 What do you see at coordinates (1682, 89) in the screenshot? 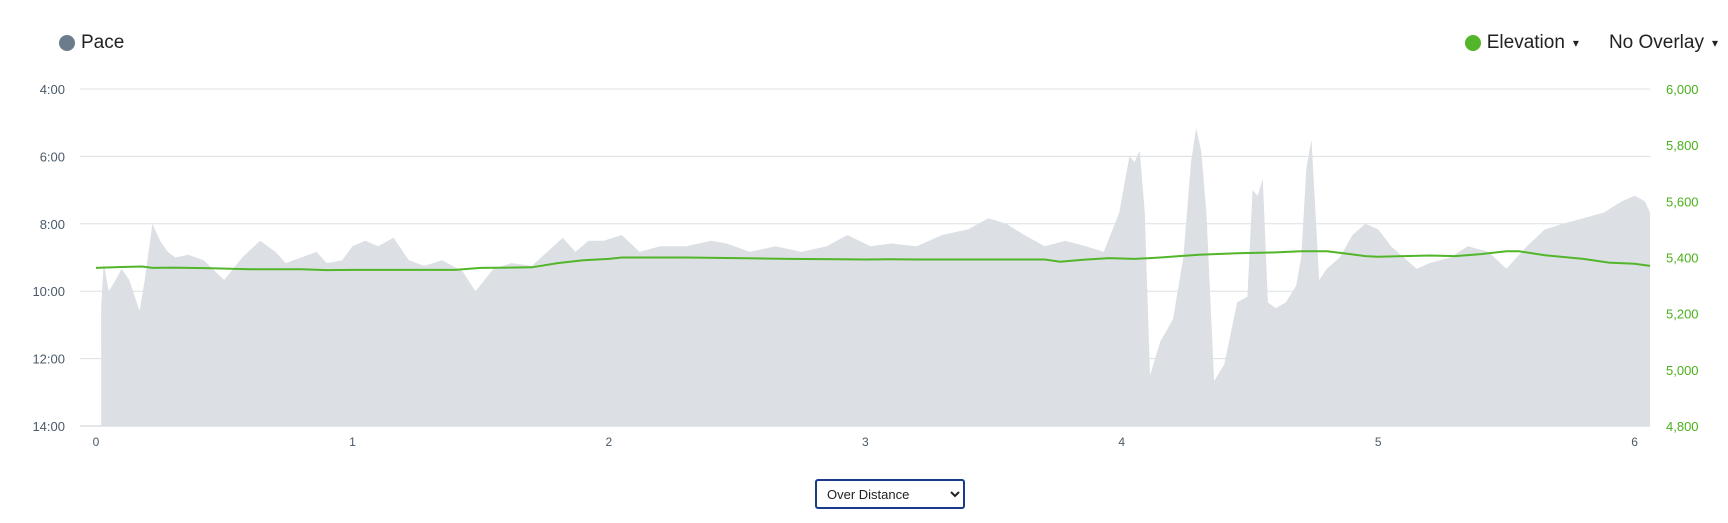
I see `y-tick-label-right: 6,000` at bounding box center [1682, 89].